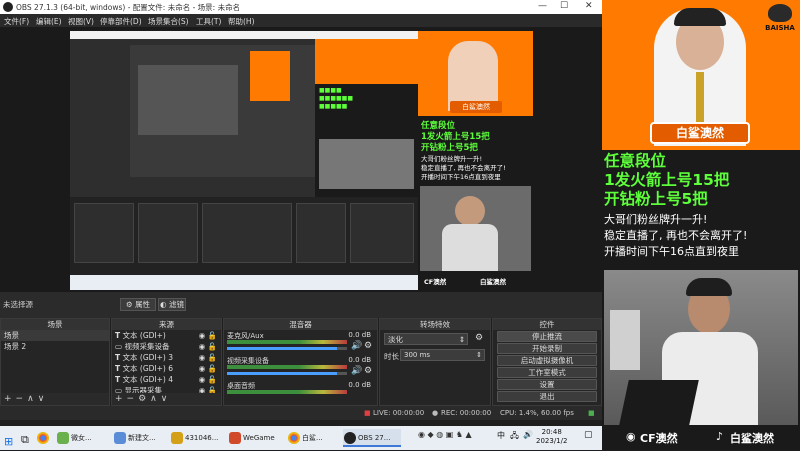  What do you see at coordinates (55, 399) in the screenshot?
I see `scenes-toolbar: +−∧∨` at bounding box center [55, 399].